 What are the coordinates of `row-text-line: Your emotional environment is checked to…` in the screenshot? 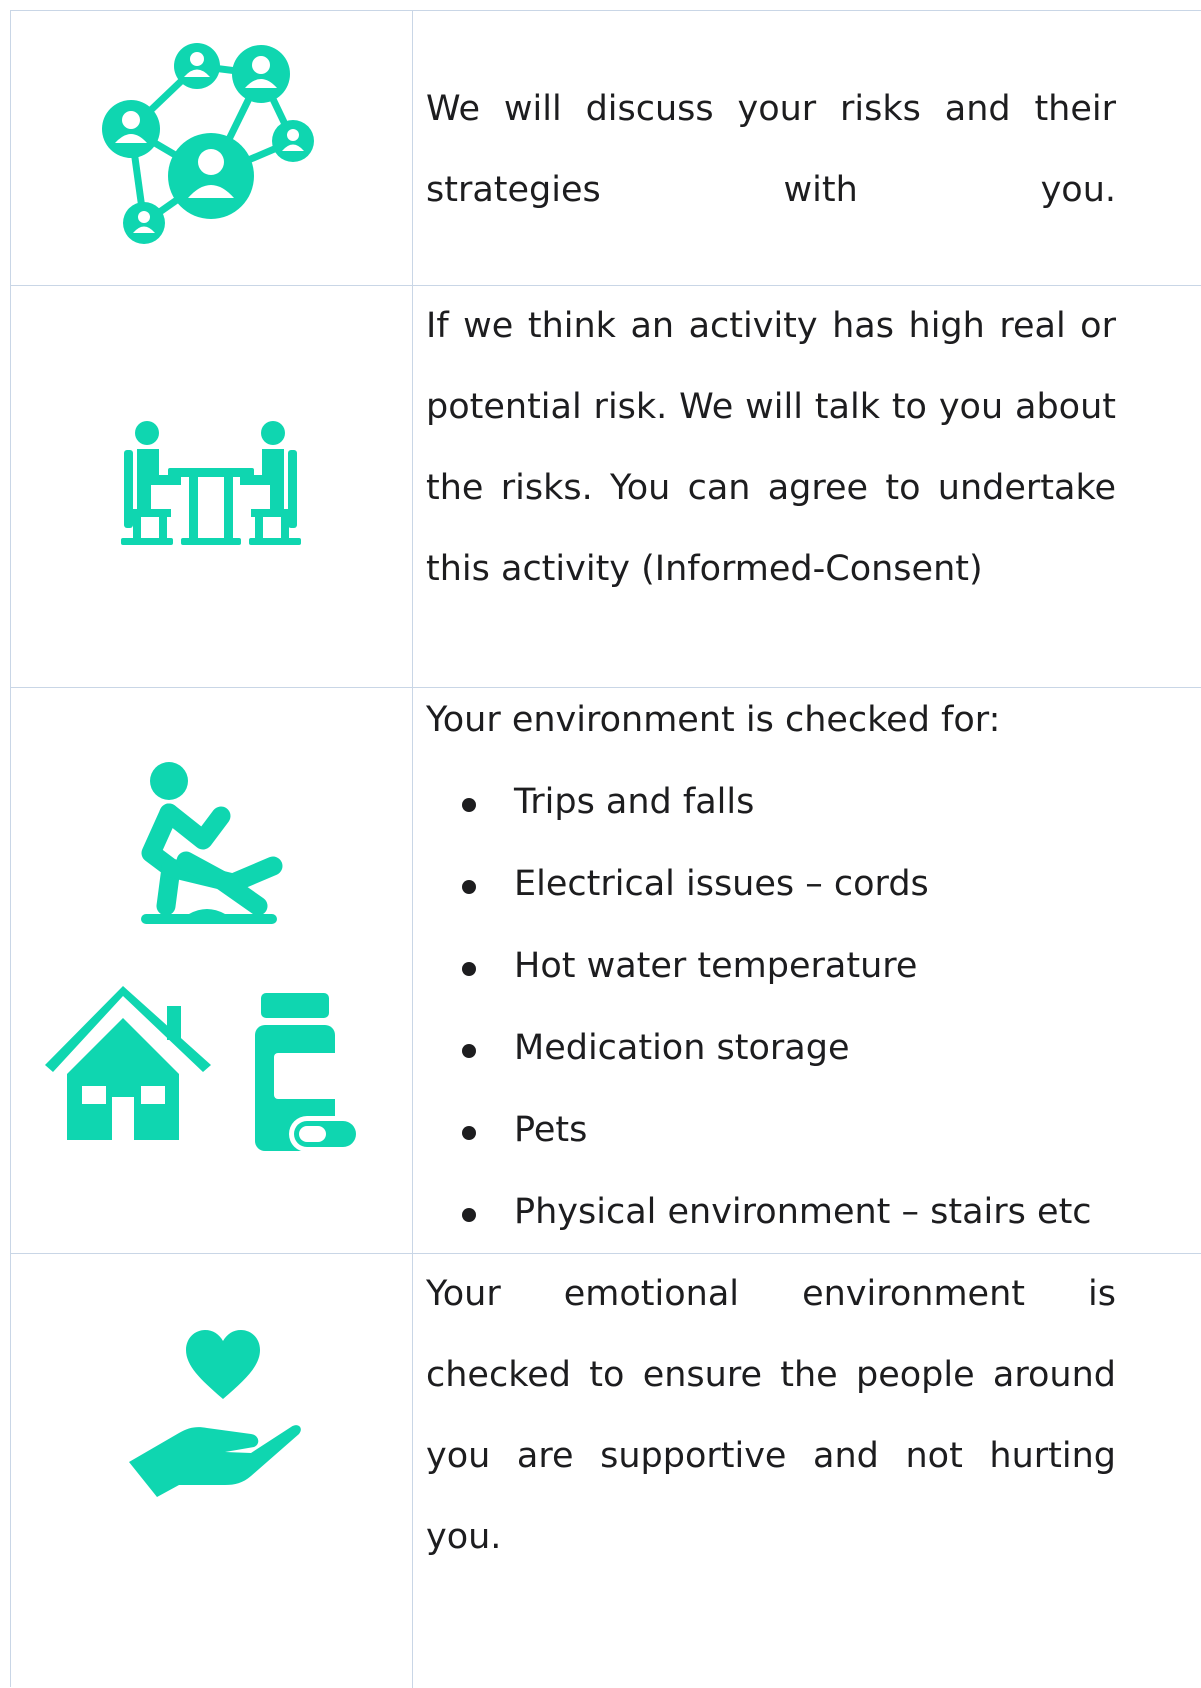 It's located at (771, 1415).